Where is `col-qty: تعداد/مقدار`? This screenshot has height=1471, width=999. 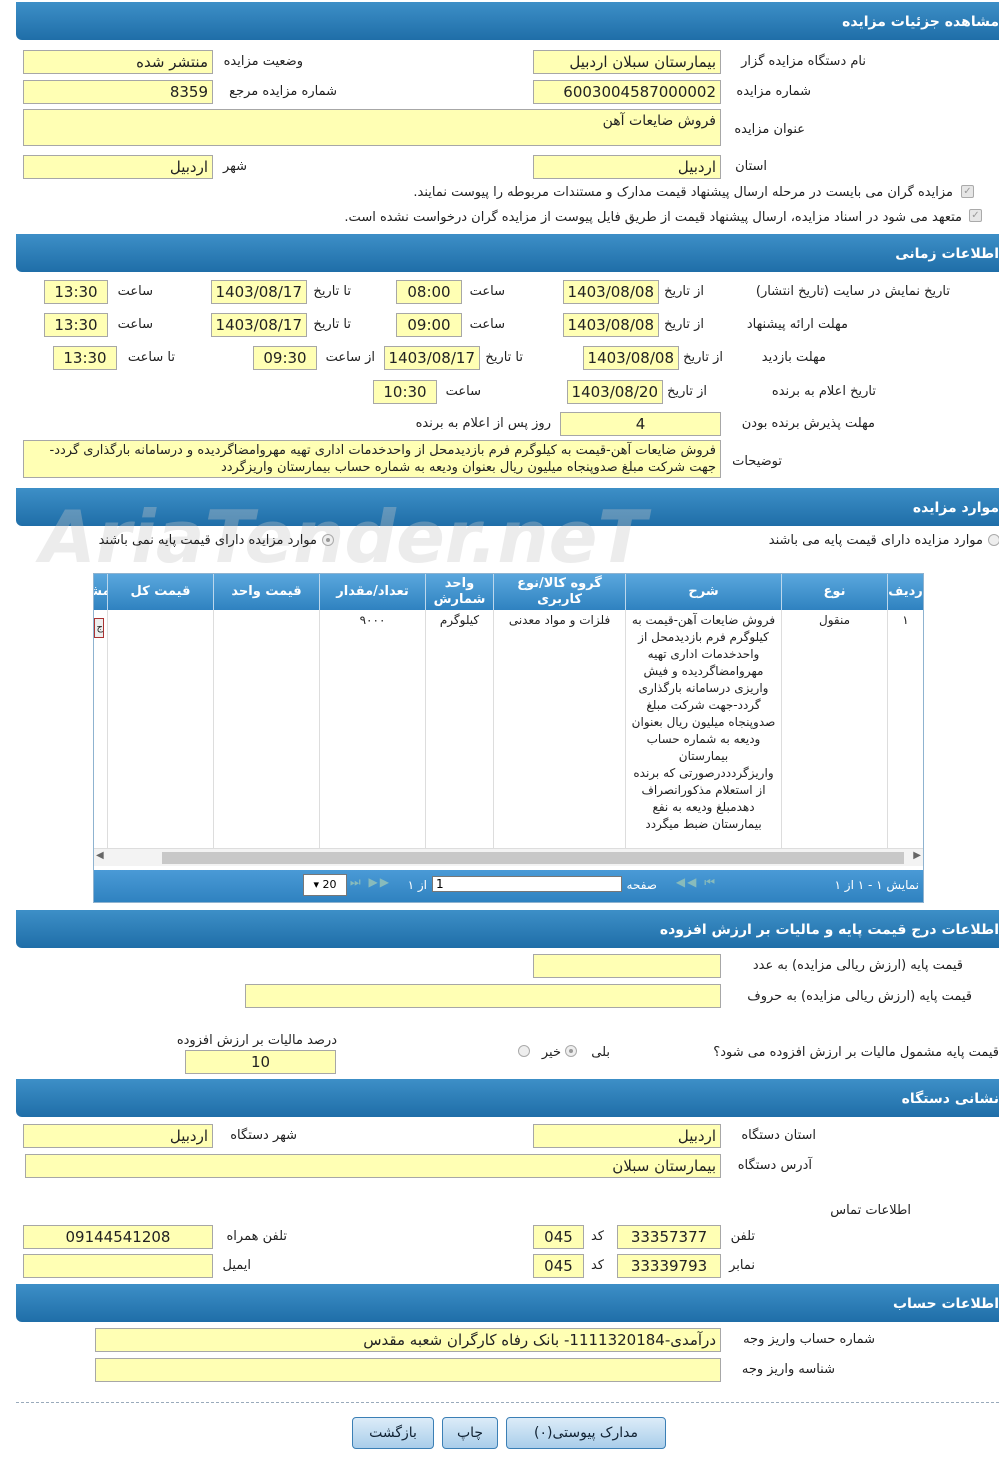
col-qty: تعداد/مقدار is located at coordinates (372, 592).